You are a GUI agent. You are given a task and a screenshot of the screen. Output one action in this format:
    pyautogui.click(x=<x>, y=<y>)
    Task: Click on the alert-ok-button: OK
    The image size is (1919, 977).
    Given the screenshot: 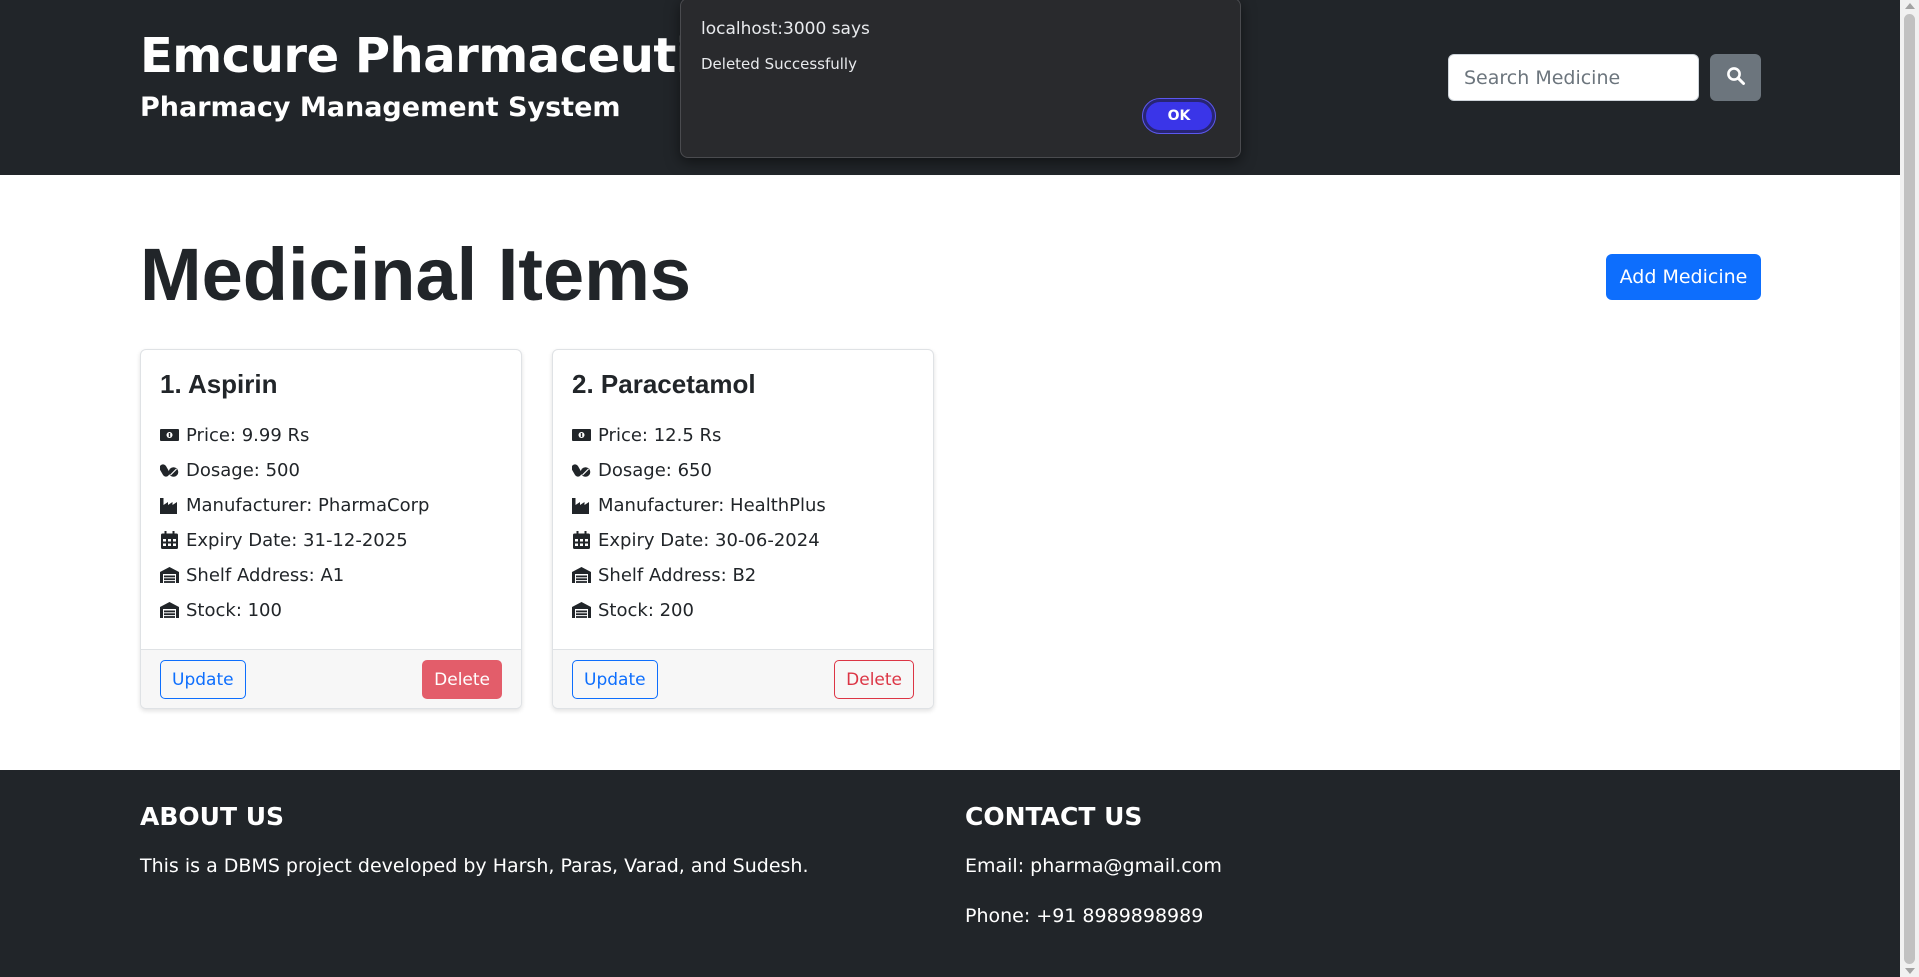 What is the action you would take?
    pyautogui.click(x=1179, y=116)
    